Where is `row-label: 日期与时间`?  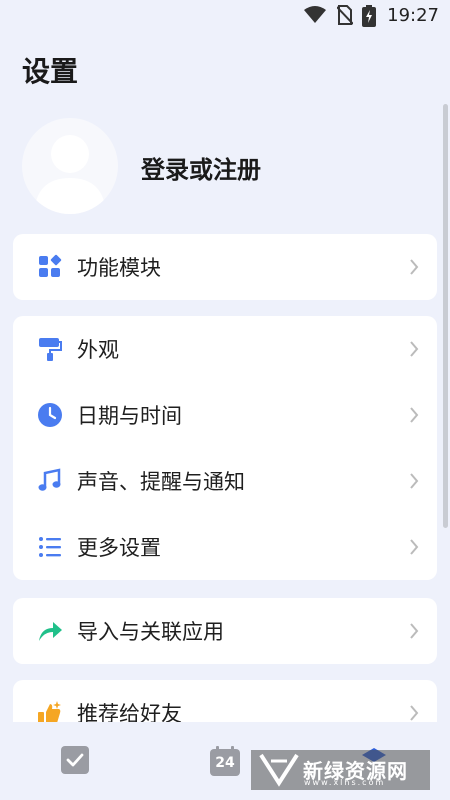 row-label: 日期与时间 is located at coordinates (129, 416).